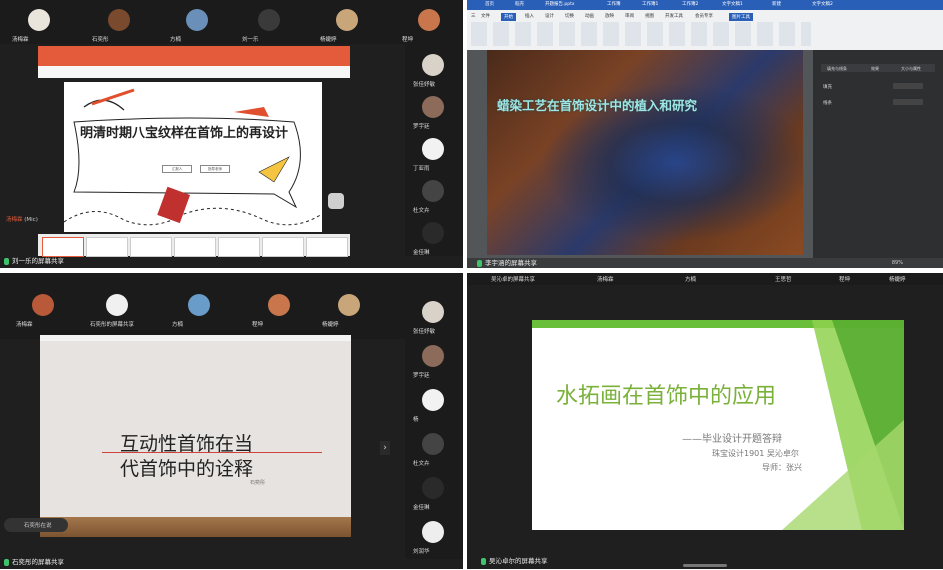  Describe the element at coordinates (827, 87) in the screenshot. I see `panel-item: 填充` at that location.